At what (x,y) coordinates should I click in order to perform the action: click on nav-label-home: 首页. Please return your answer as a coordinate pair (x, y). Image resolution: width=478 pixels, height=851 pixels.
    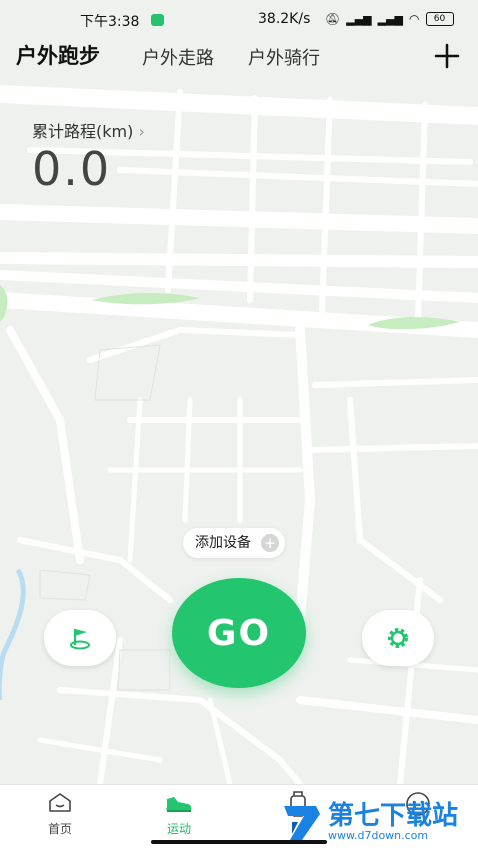
    Looking at the image, I should click on (59, 829).